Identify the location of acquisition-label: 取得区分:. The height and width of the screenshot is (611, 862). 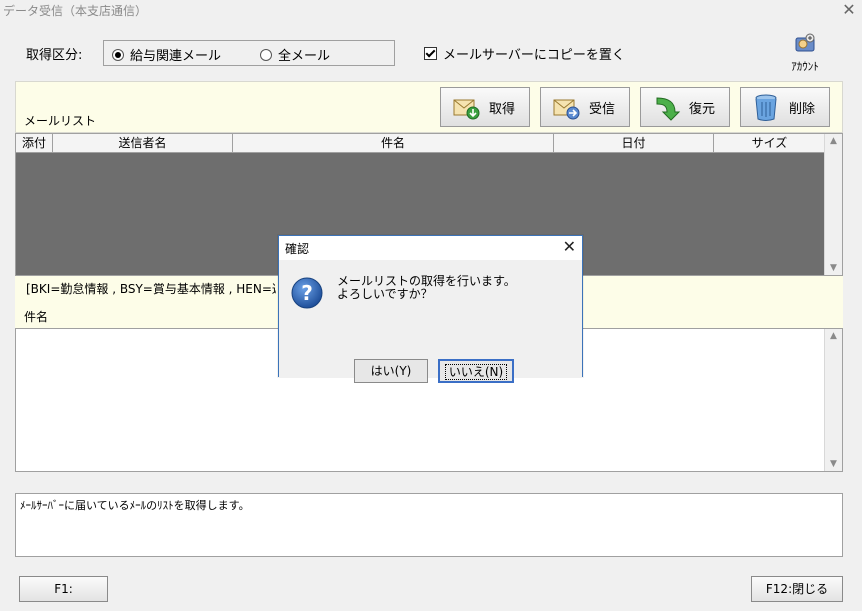
(54, 55).